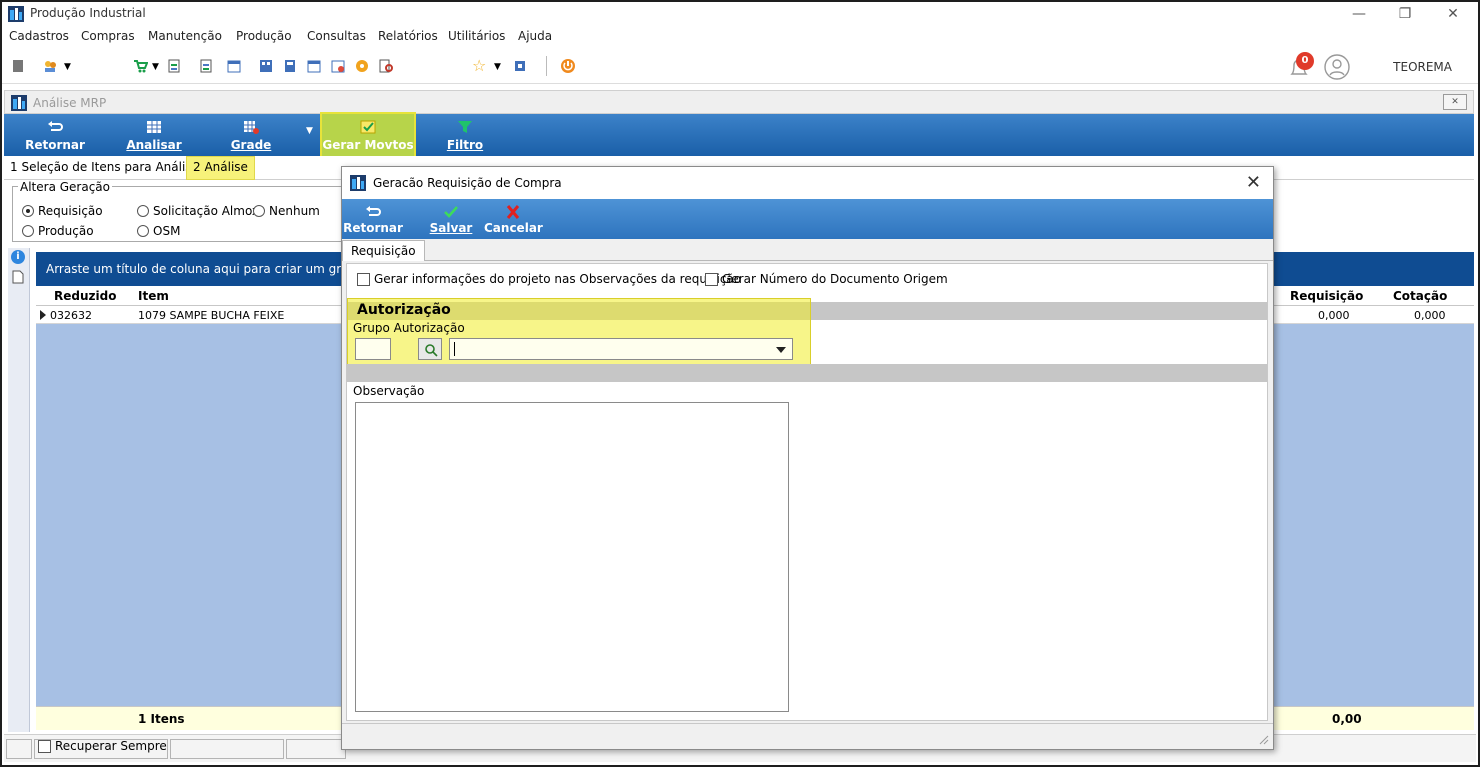 Image resolution: width=1480 pixels, height=767 pixels. I want to click on observacao-textarea, so click(572, 557).